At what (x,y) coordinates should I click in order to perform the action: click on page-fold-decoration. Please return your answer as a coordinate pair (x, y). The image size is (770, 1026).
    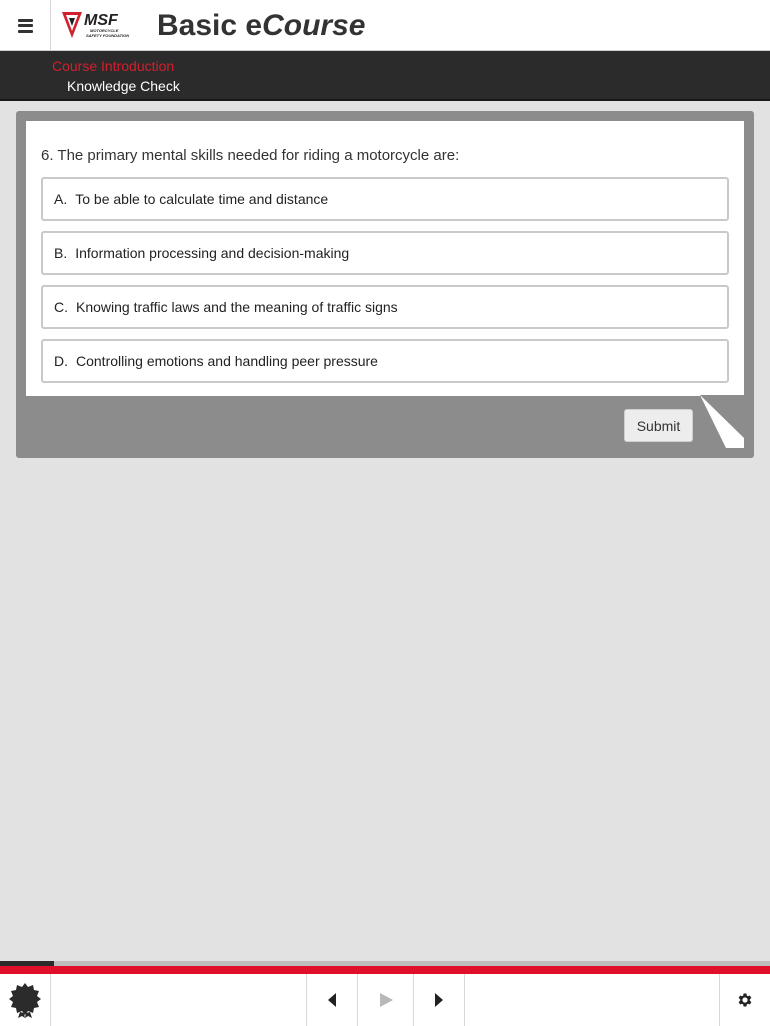
    Looking at the image, I should click on (722, 421).